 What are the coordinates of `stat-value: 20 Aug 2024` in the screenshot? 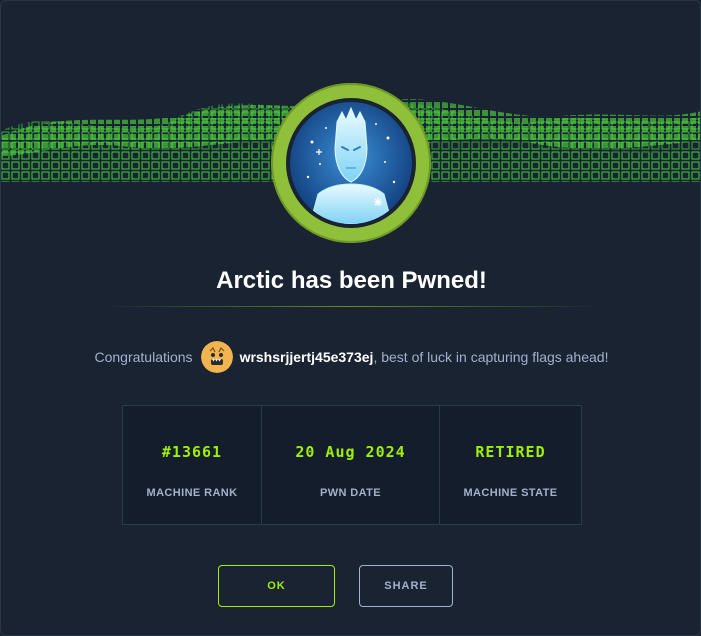 It's located at (350, 452).